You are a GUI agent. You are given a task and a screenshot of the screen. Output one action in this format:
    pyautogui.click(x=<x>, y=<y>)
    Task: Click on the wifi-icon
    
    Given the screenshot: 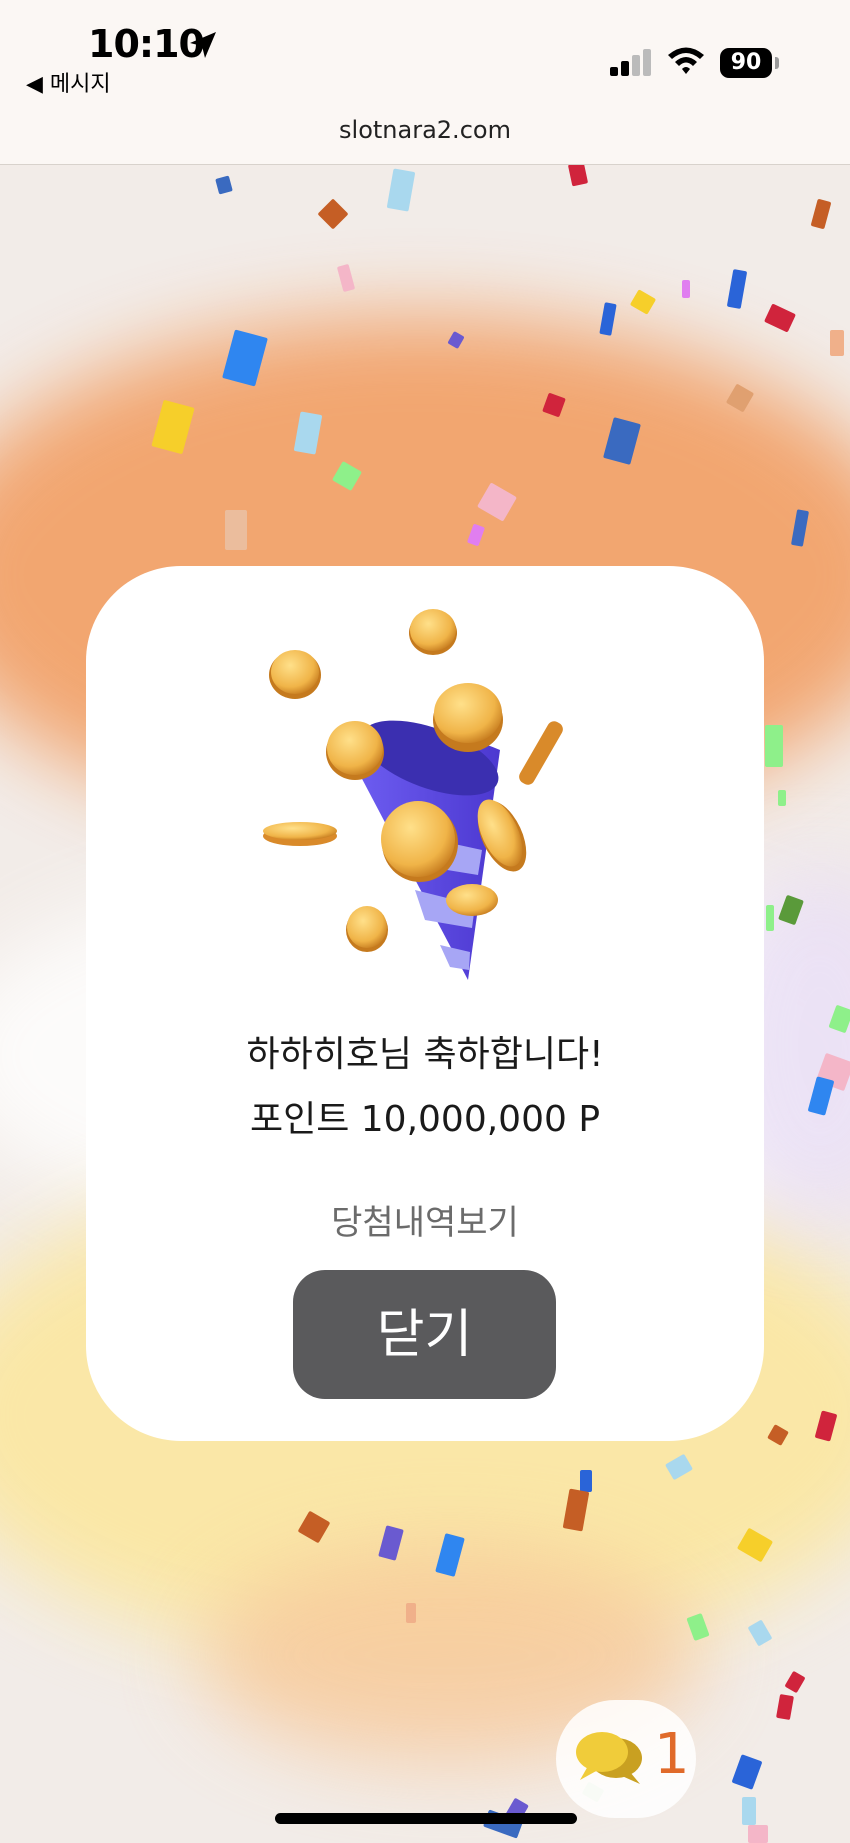 What is the action you would take?
    pyautogui.click(x=686, y=62)
    